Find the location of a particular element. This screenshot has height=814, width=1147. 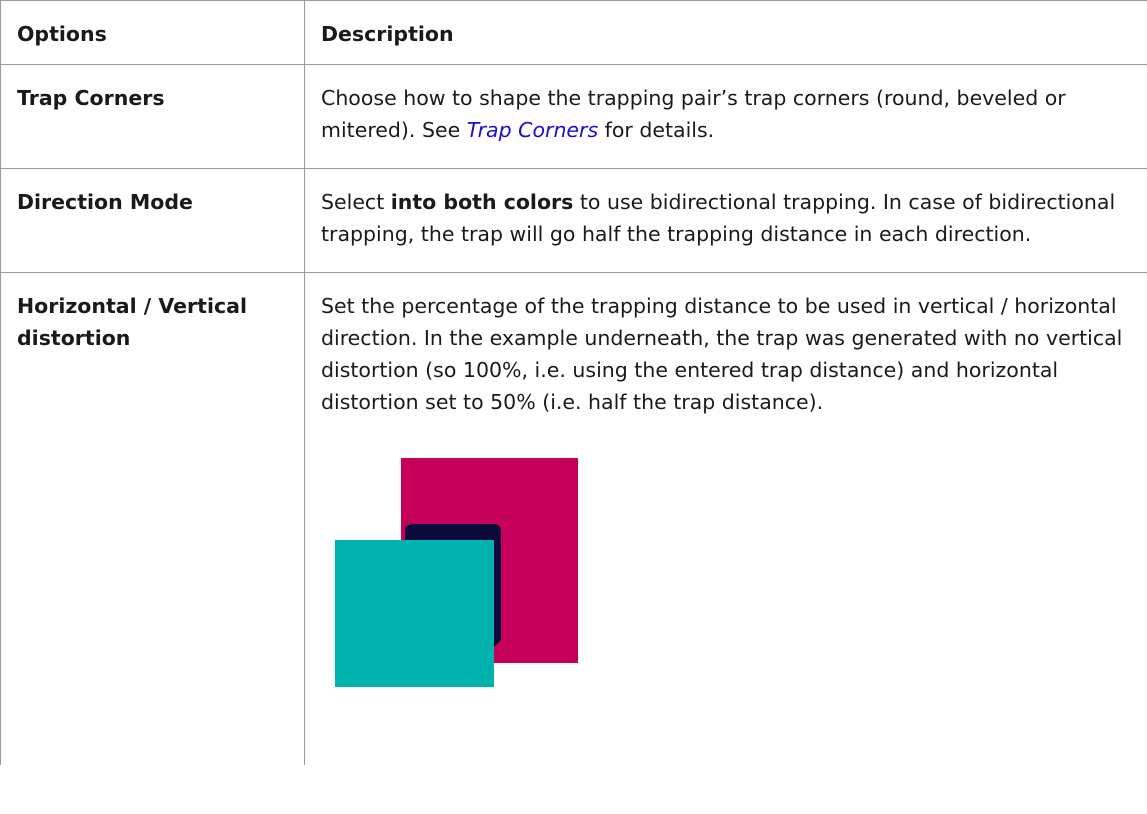

distortion-illustration is located at coordinates (456, 572).